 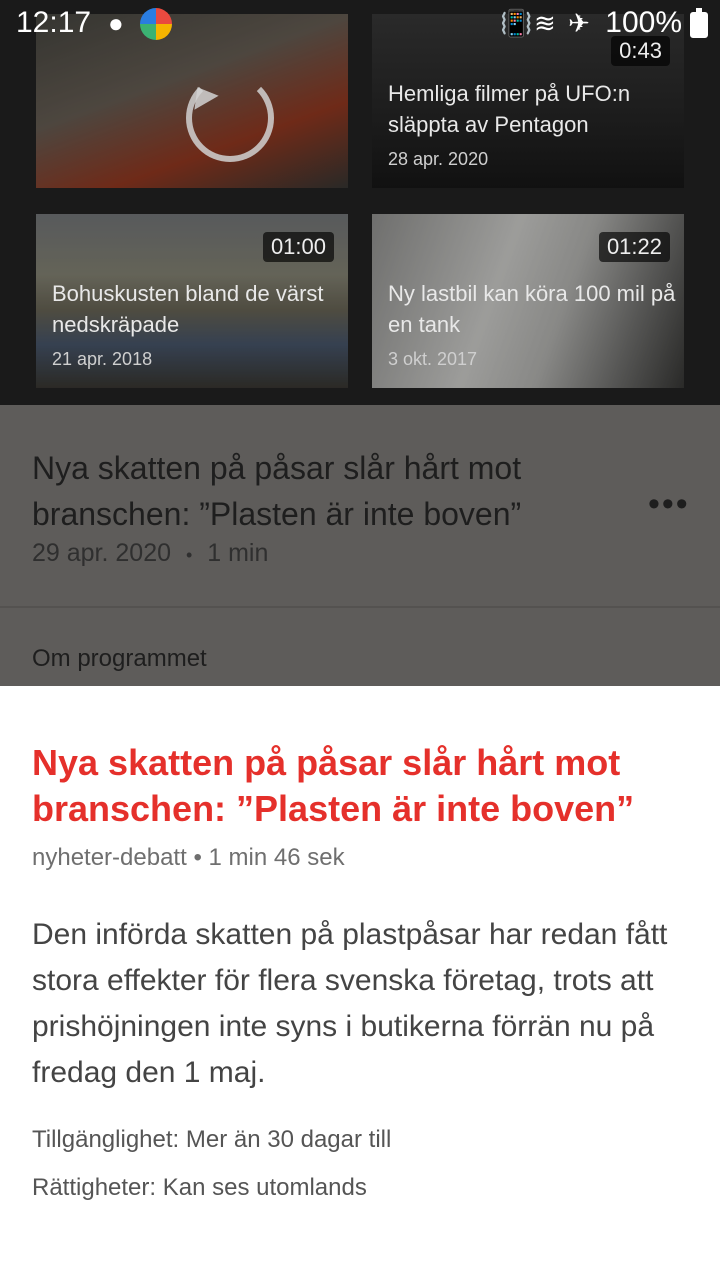 What do you see at coordinates (156, 24) in the screenshot?
I see `app-icon` at bounding box center [156, 24].